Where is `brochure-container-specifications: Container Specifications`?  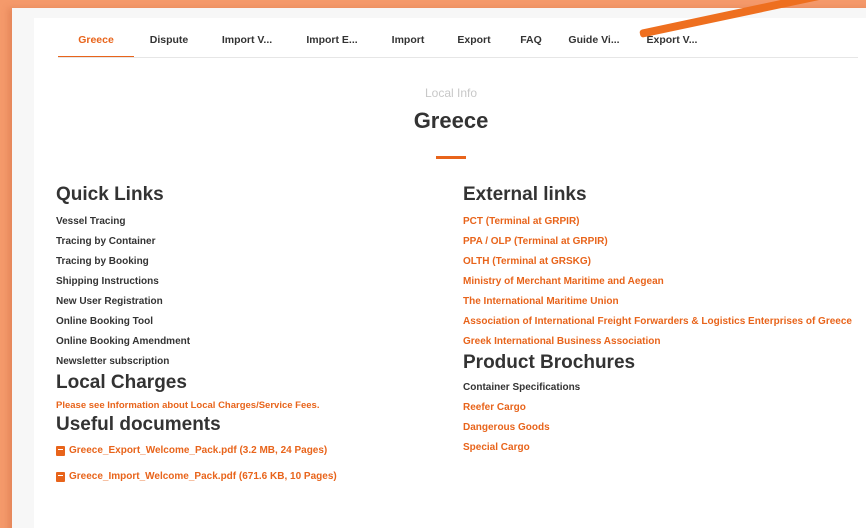
brochure-container-specifications: Container Specifications is located at coordinates (663, 388).